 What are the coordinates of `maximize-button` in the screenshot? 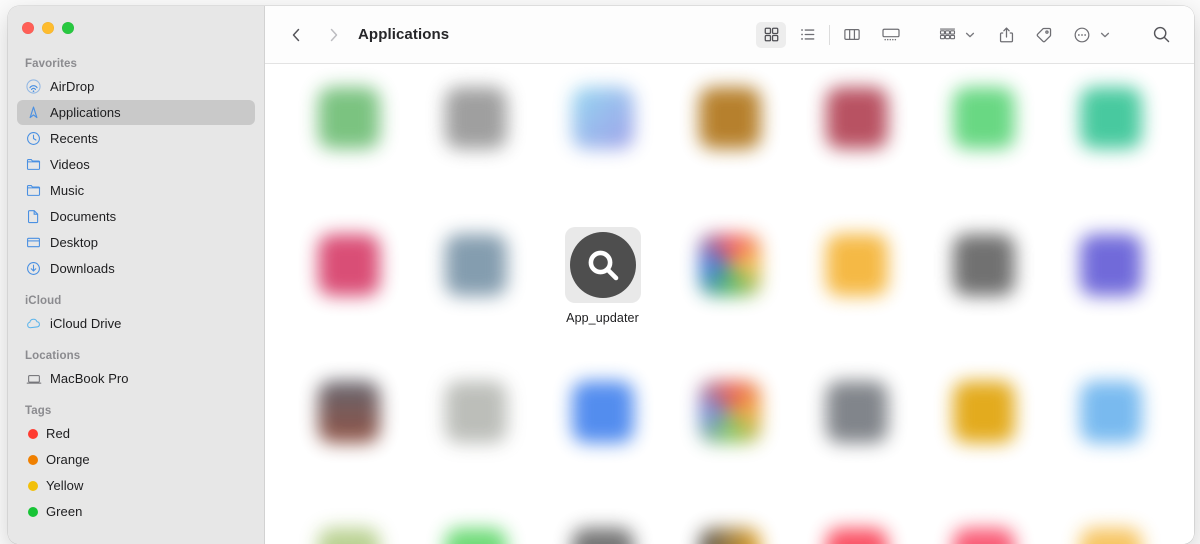 It's located at (68, 28).